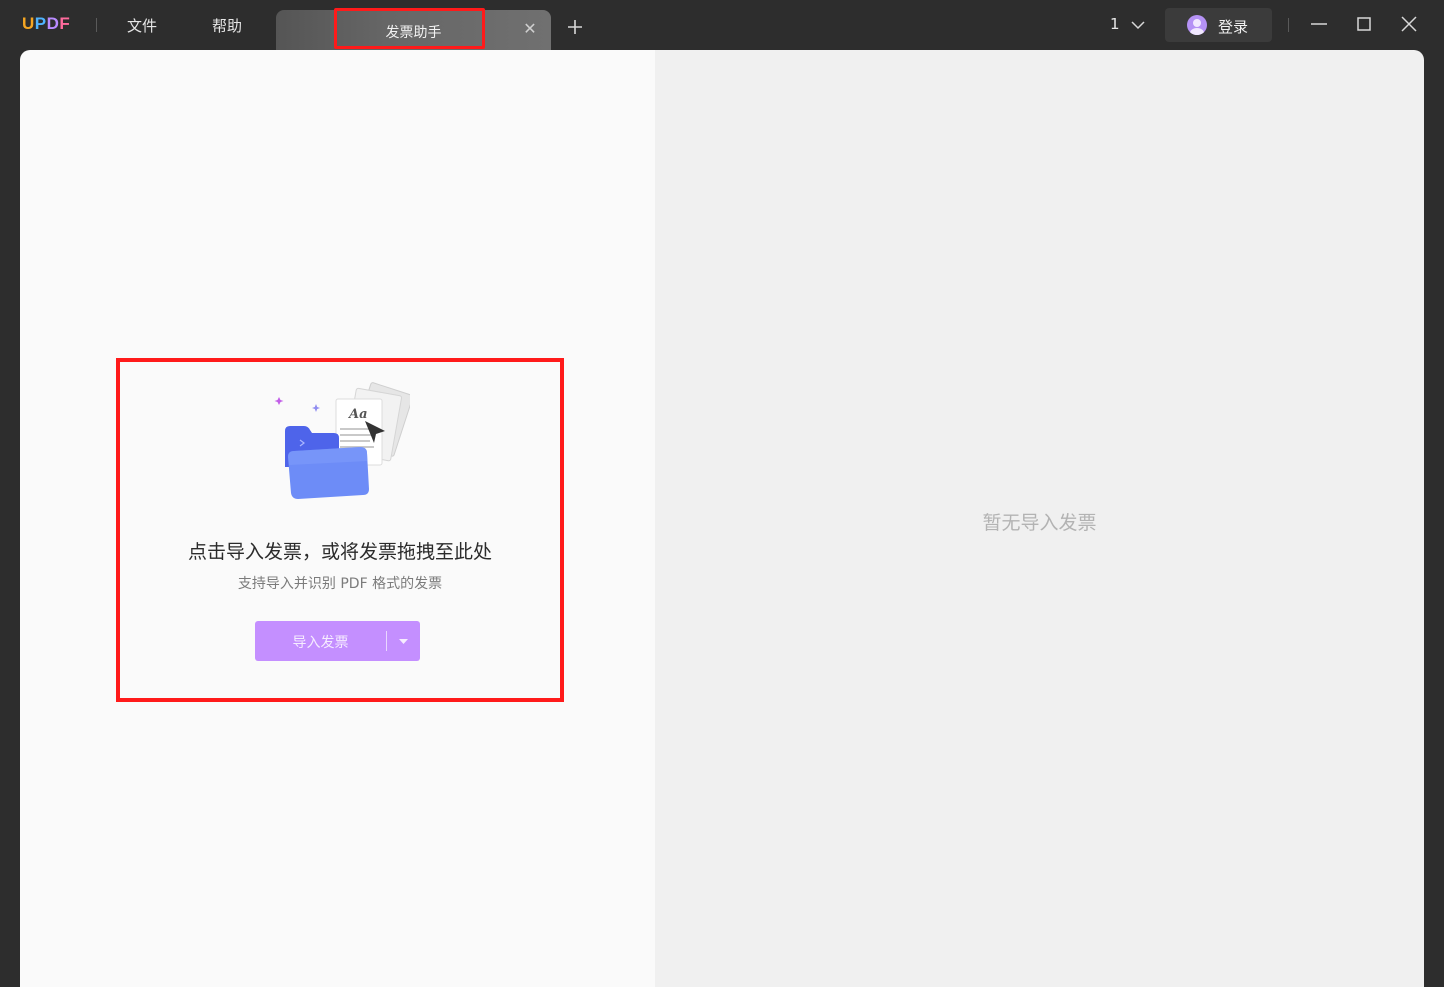  What do you see at coordinates (46, 24) in the screenshot?
I see `updf-logo: UPDF` at bounding box center [46, 24].